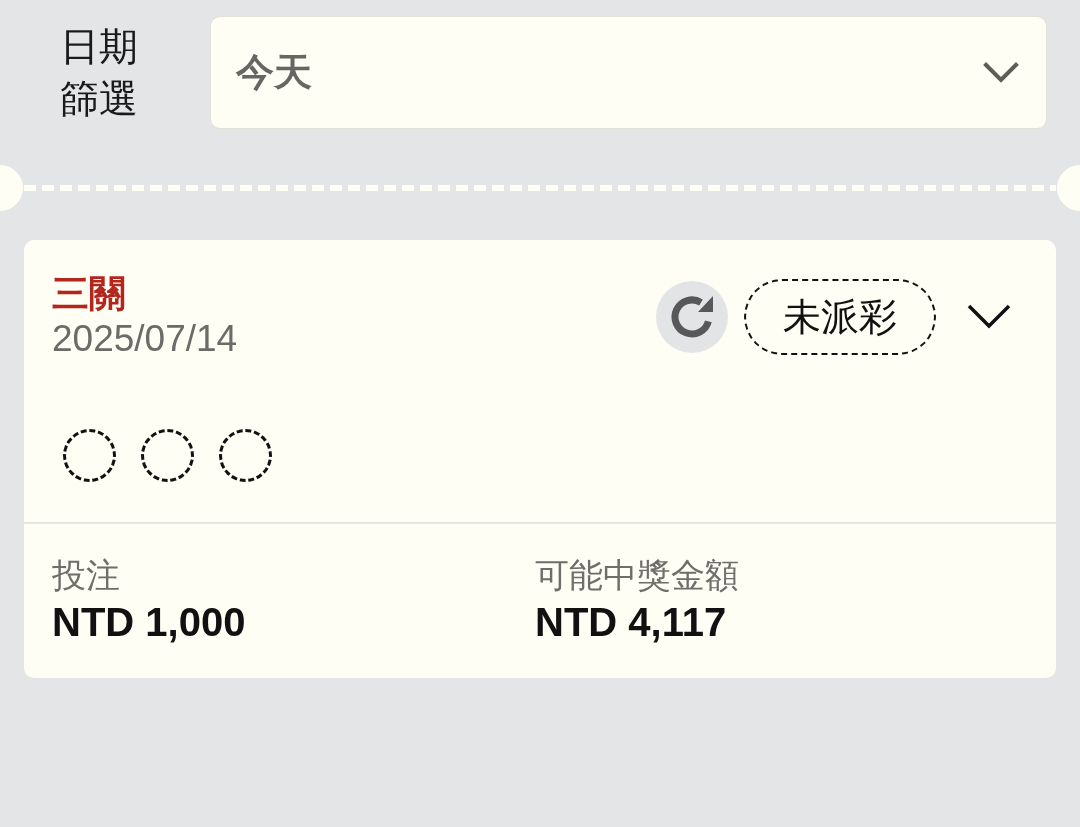 This screenshot has height=827, width=1080. I want to click on refresh-icon, so click(692, 317).